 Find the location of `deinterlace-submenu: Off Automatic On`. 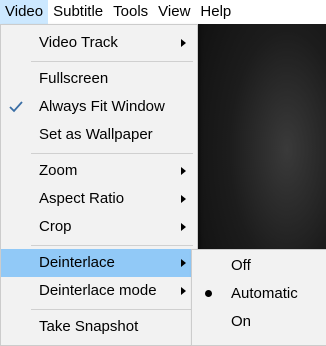

deinterlace-submenu: Off Automatic On is located at coordinates (258, 297).